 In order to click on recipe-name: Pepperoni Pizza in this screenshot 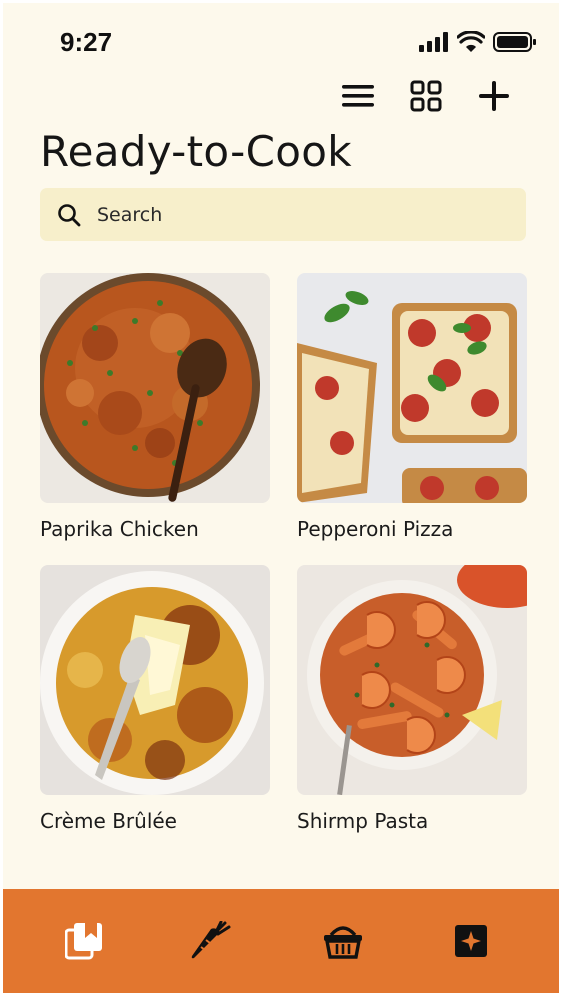, I will do `click(375, 529)`.